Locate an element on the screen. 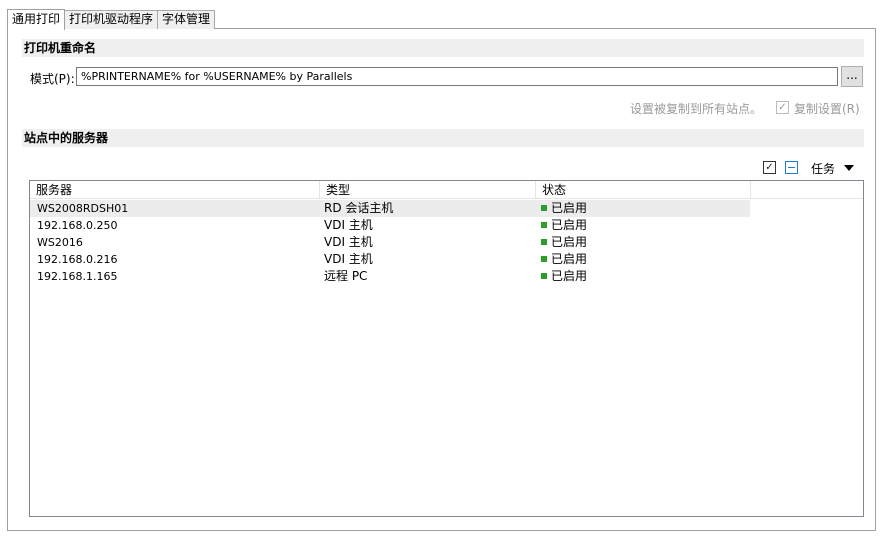 This screenshot has height=540, width=888. table-row: 192.168.1.165 远程 PC 已启用 is located at coordinates (390, 276).